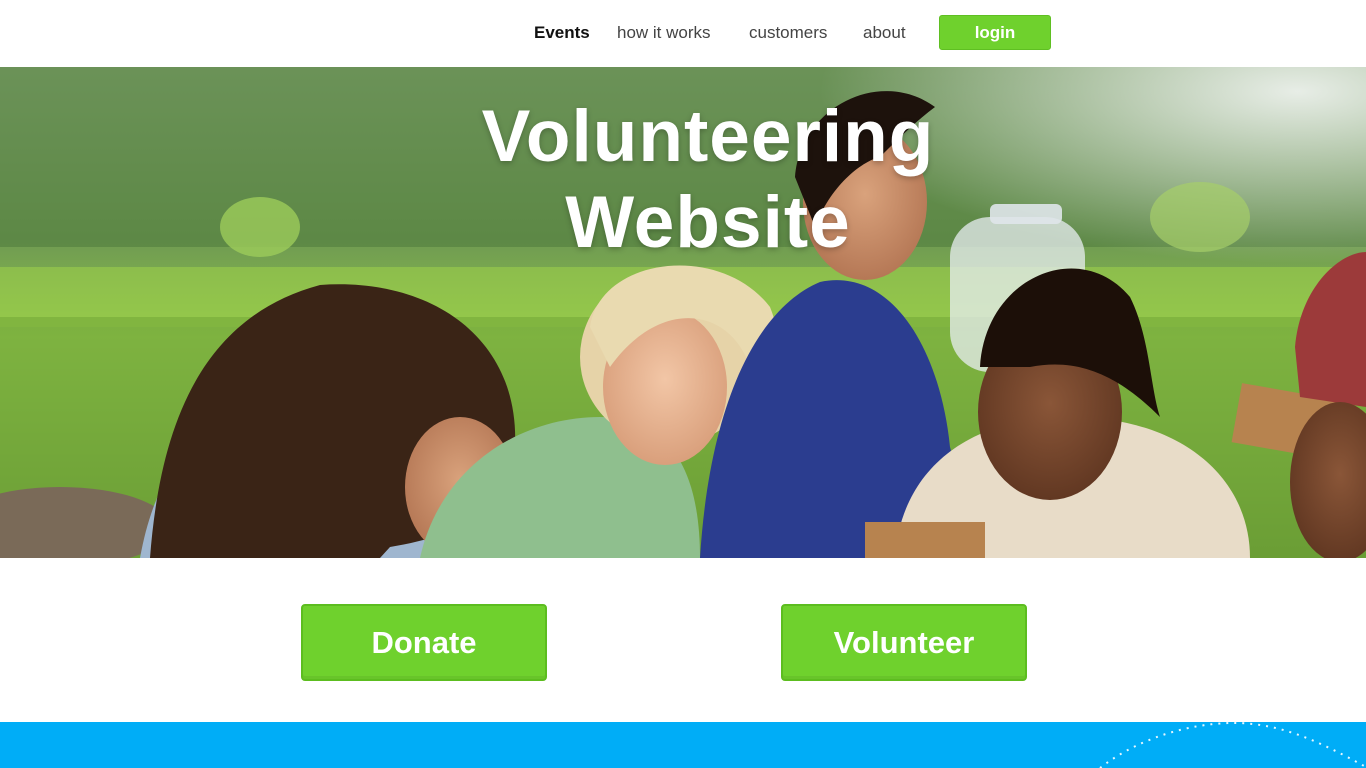 The width and height of the screenshot is (1366, 768). What do you see at coordinates (424, 642) in the screenshot?
I see `donate-button: Donate` at bounding box center [424, 642].